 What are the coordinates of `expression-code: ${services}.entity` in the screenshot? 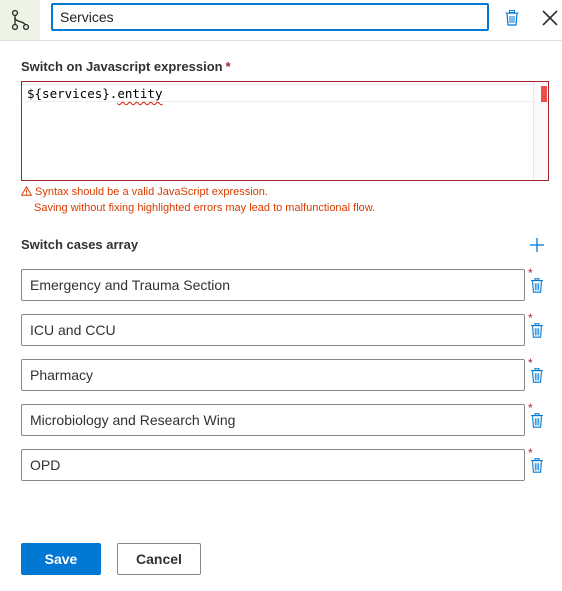 It's located at (94, 93).